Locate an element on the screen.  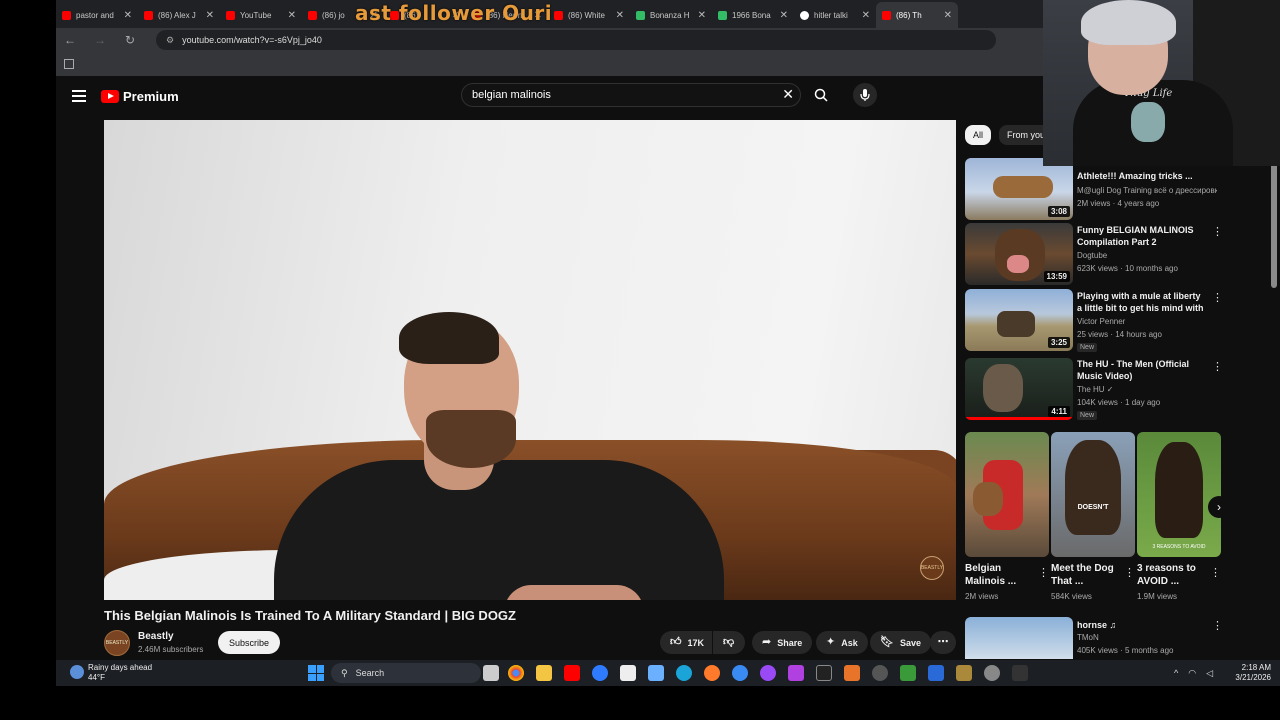
video-thumbnail is located at coordinates (1019, 638).